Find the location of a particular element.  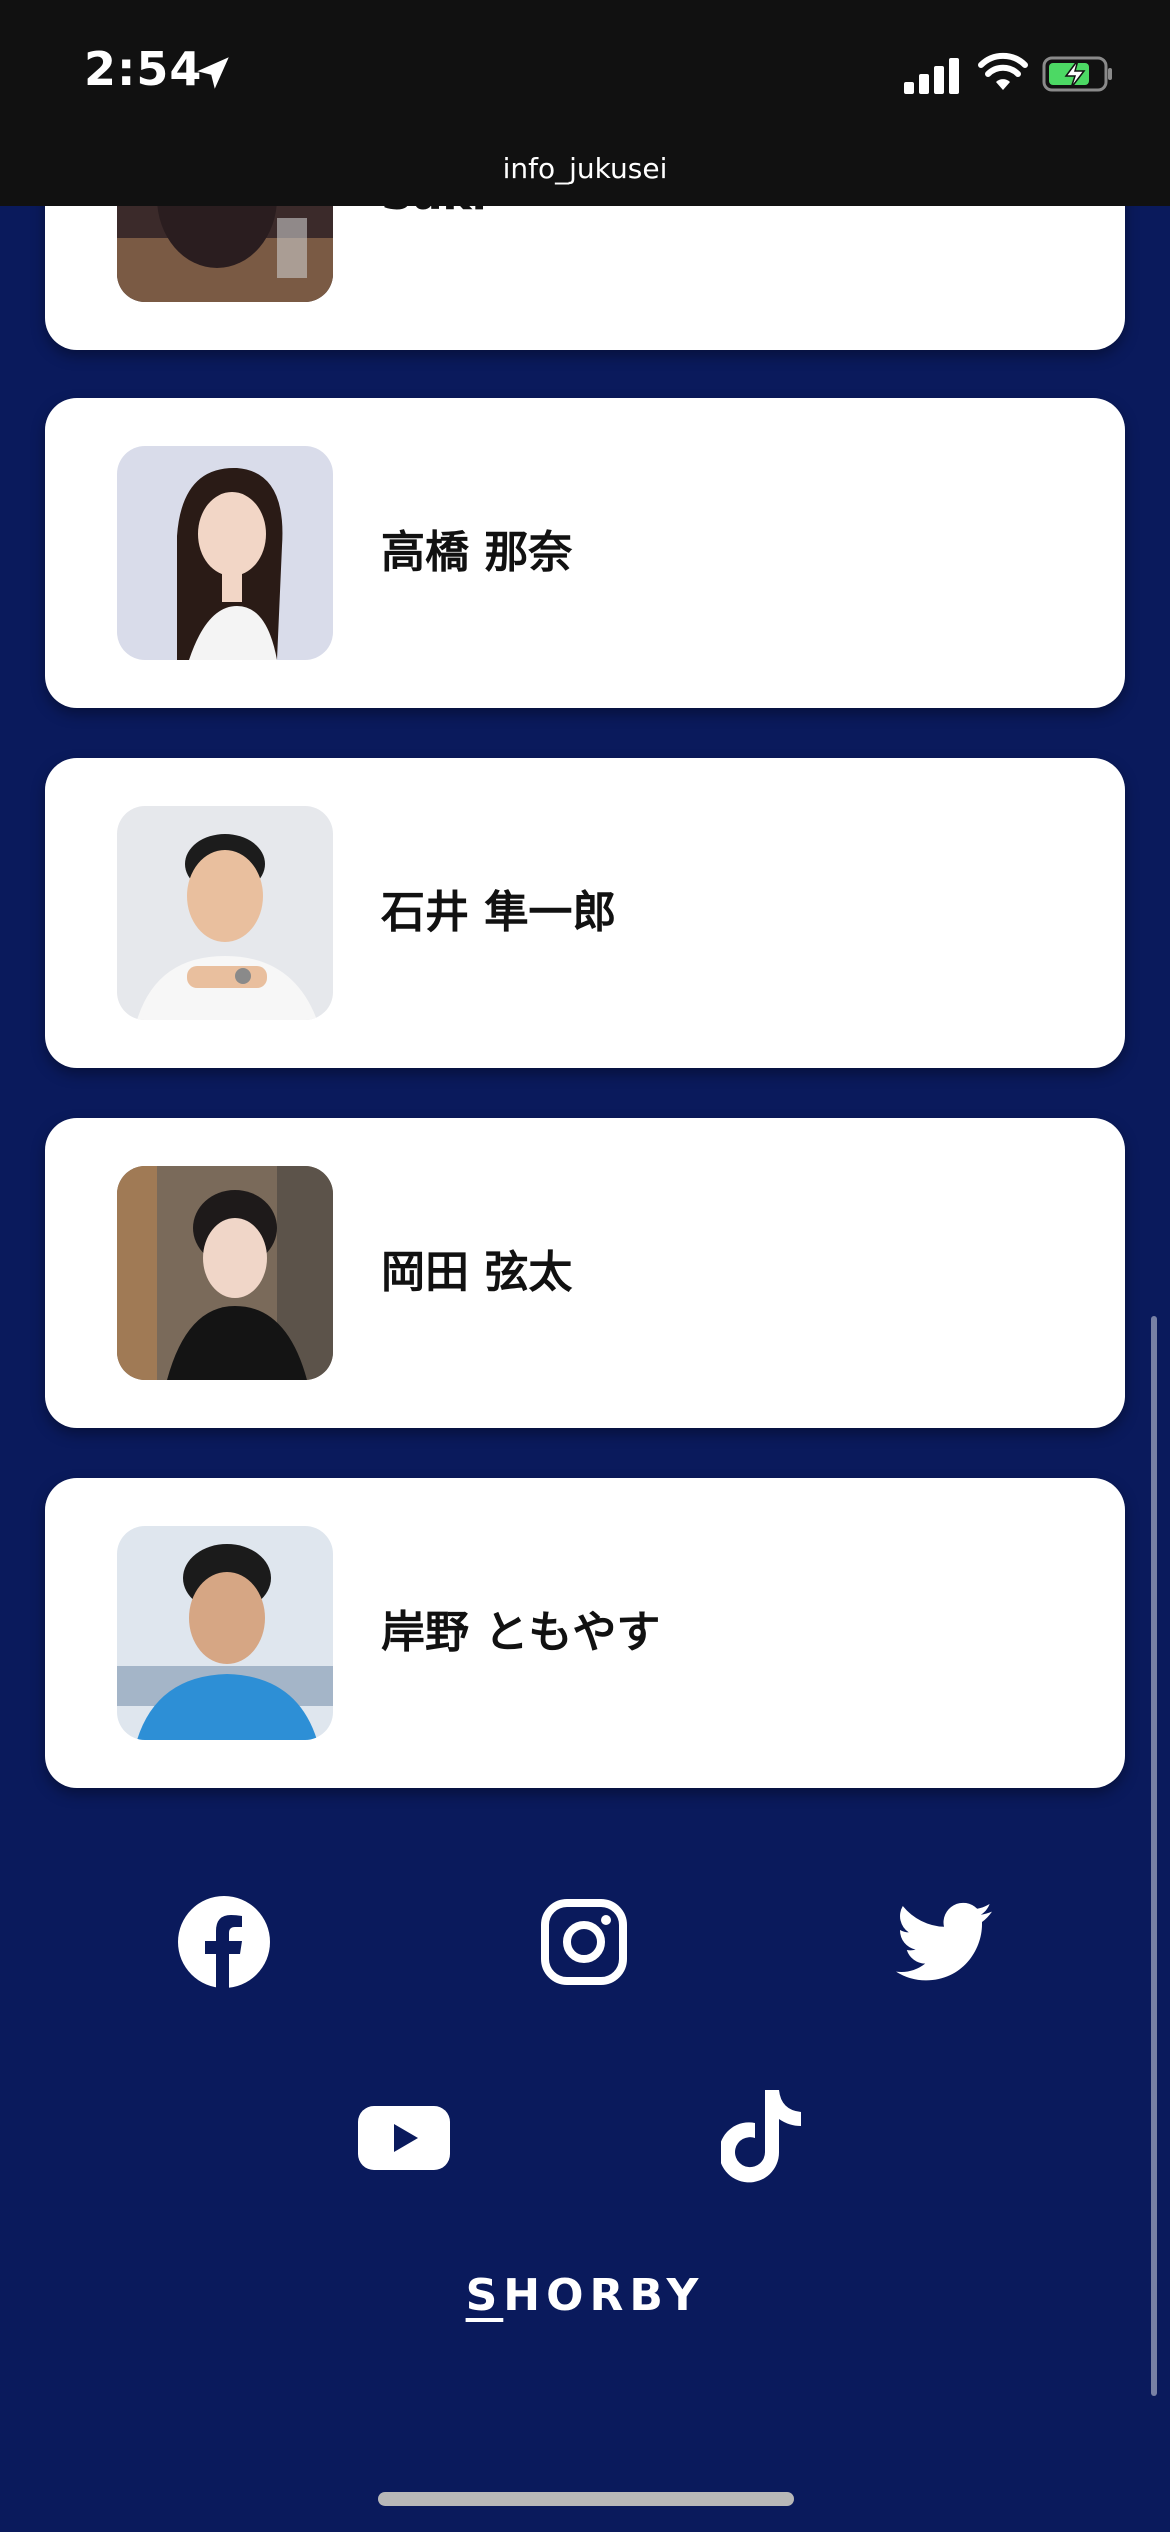

instagram-icon is located at coordinates (584, 1942).